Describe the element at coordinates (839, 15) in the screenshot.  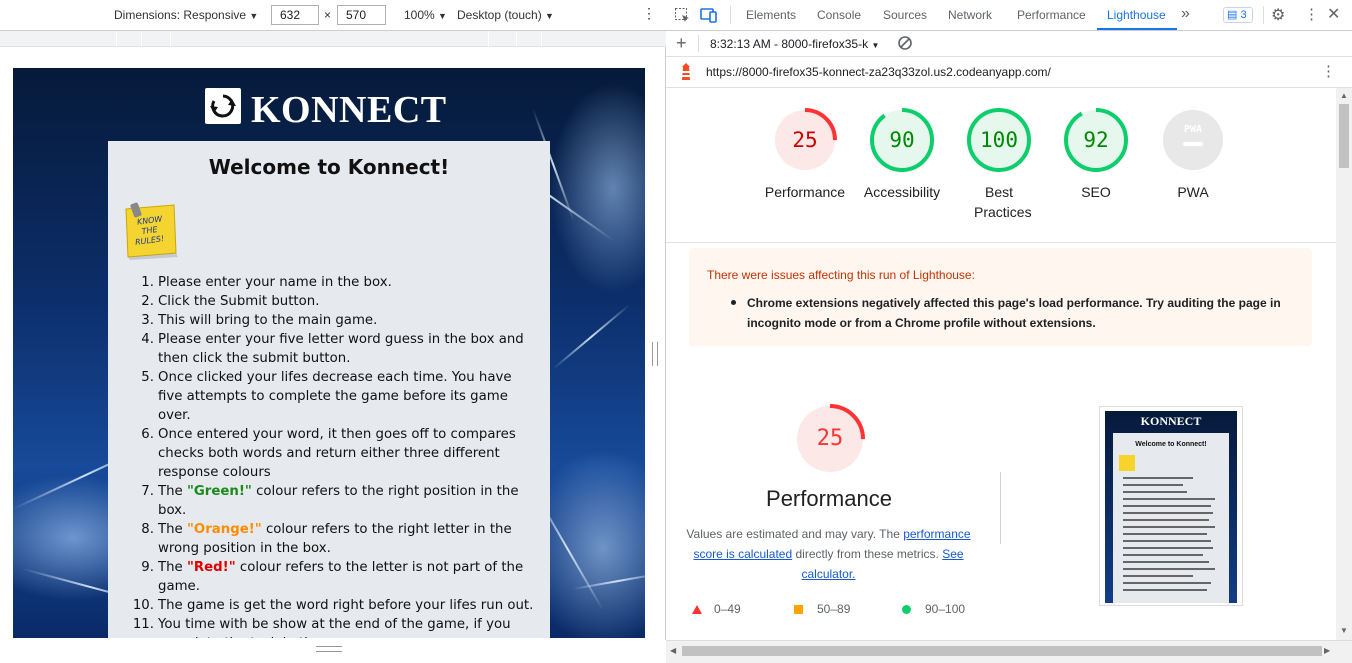
I see `tab-console: Console` at that location.